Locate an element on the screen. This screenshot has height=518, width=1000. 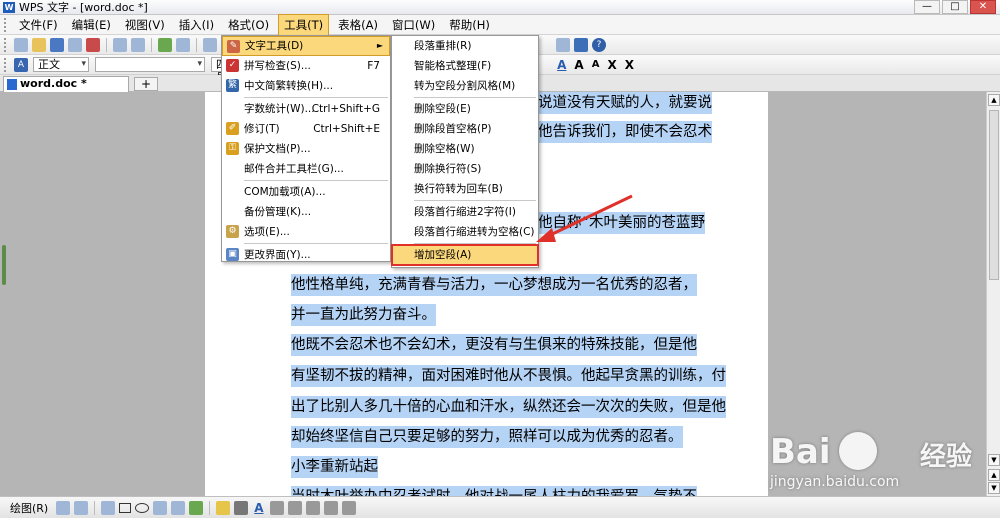
arrow-style-icon is located at coordinates (312, 507).